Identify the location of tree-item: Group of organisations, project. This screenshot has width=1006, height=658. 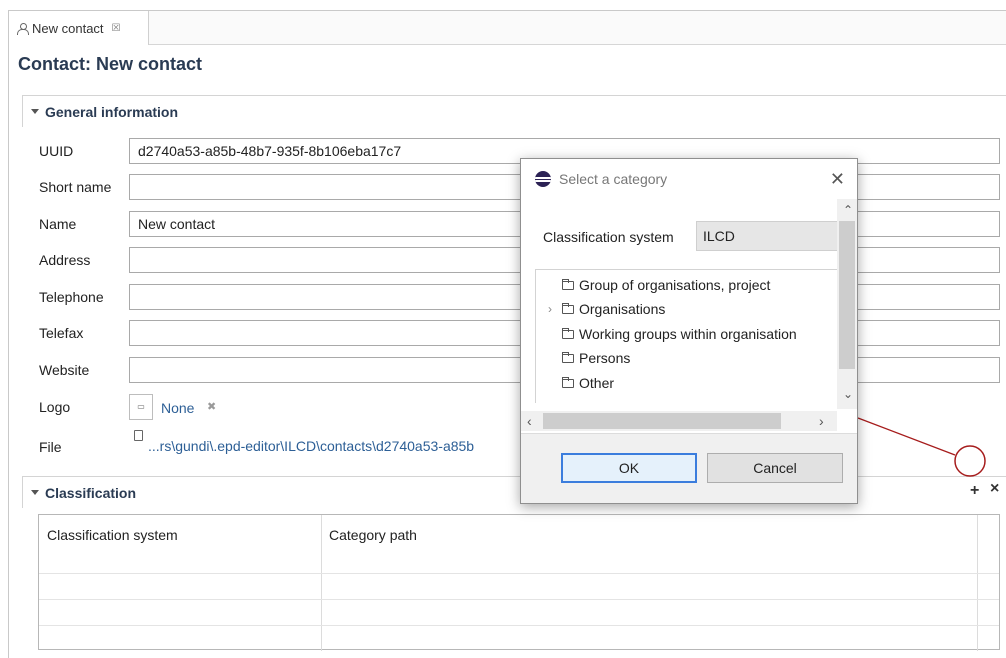
(659, 285).